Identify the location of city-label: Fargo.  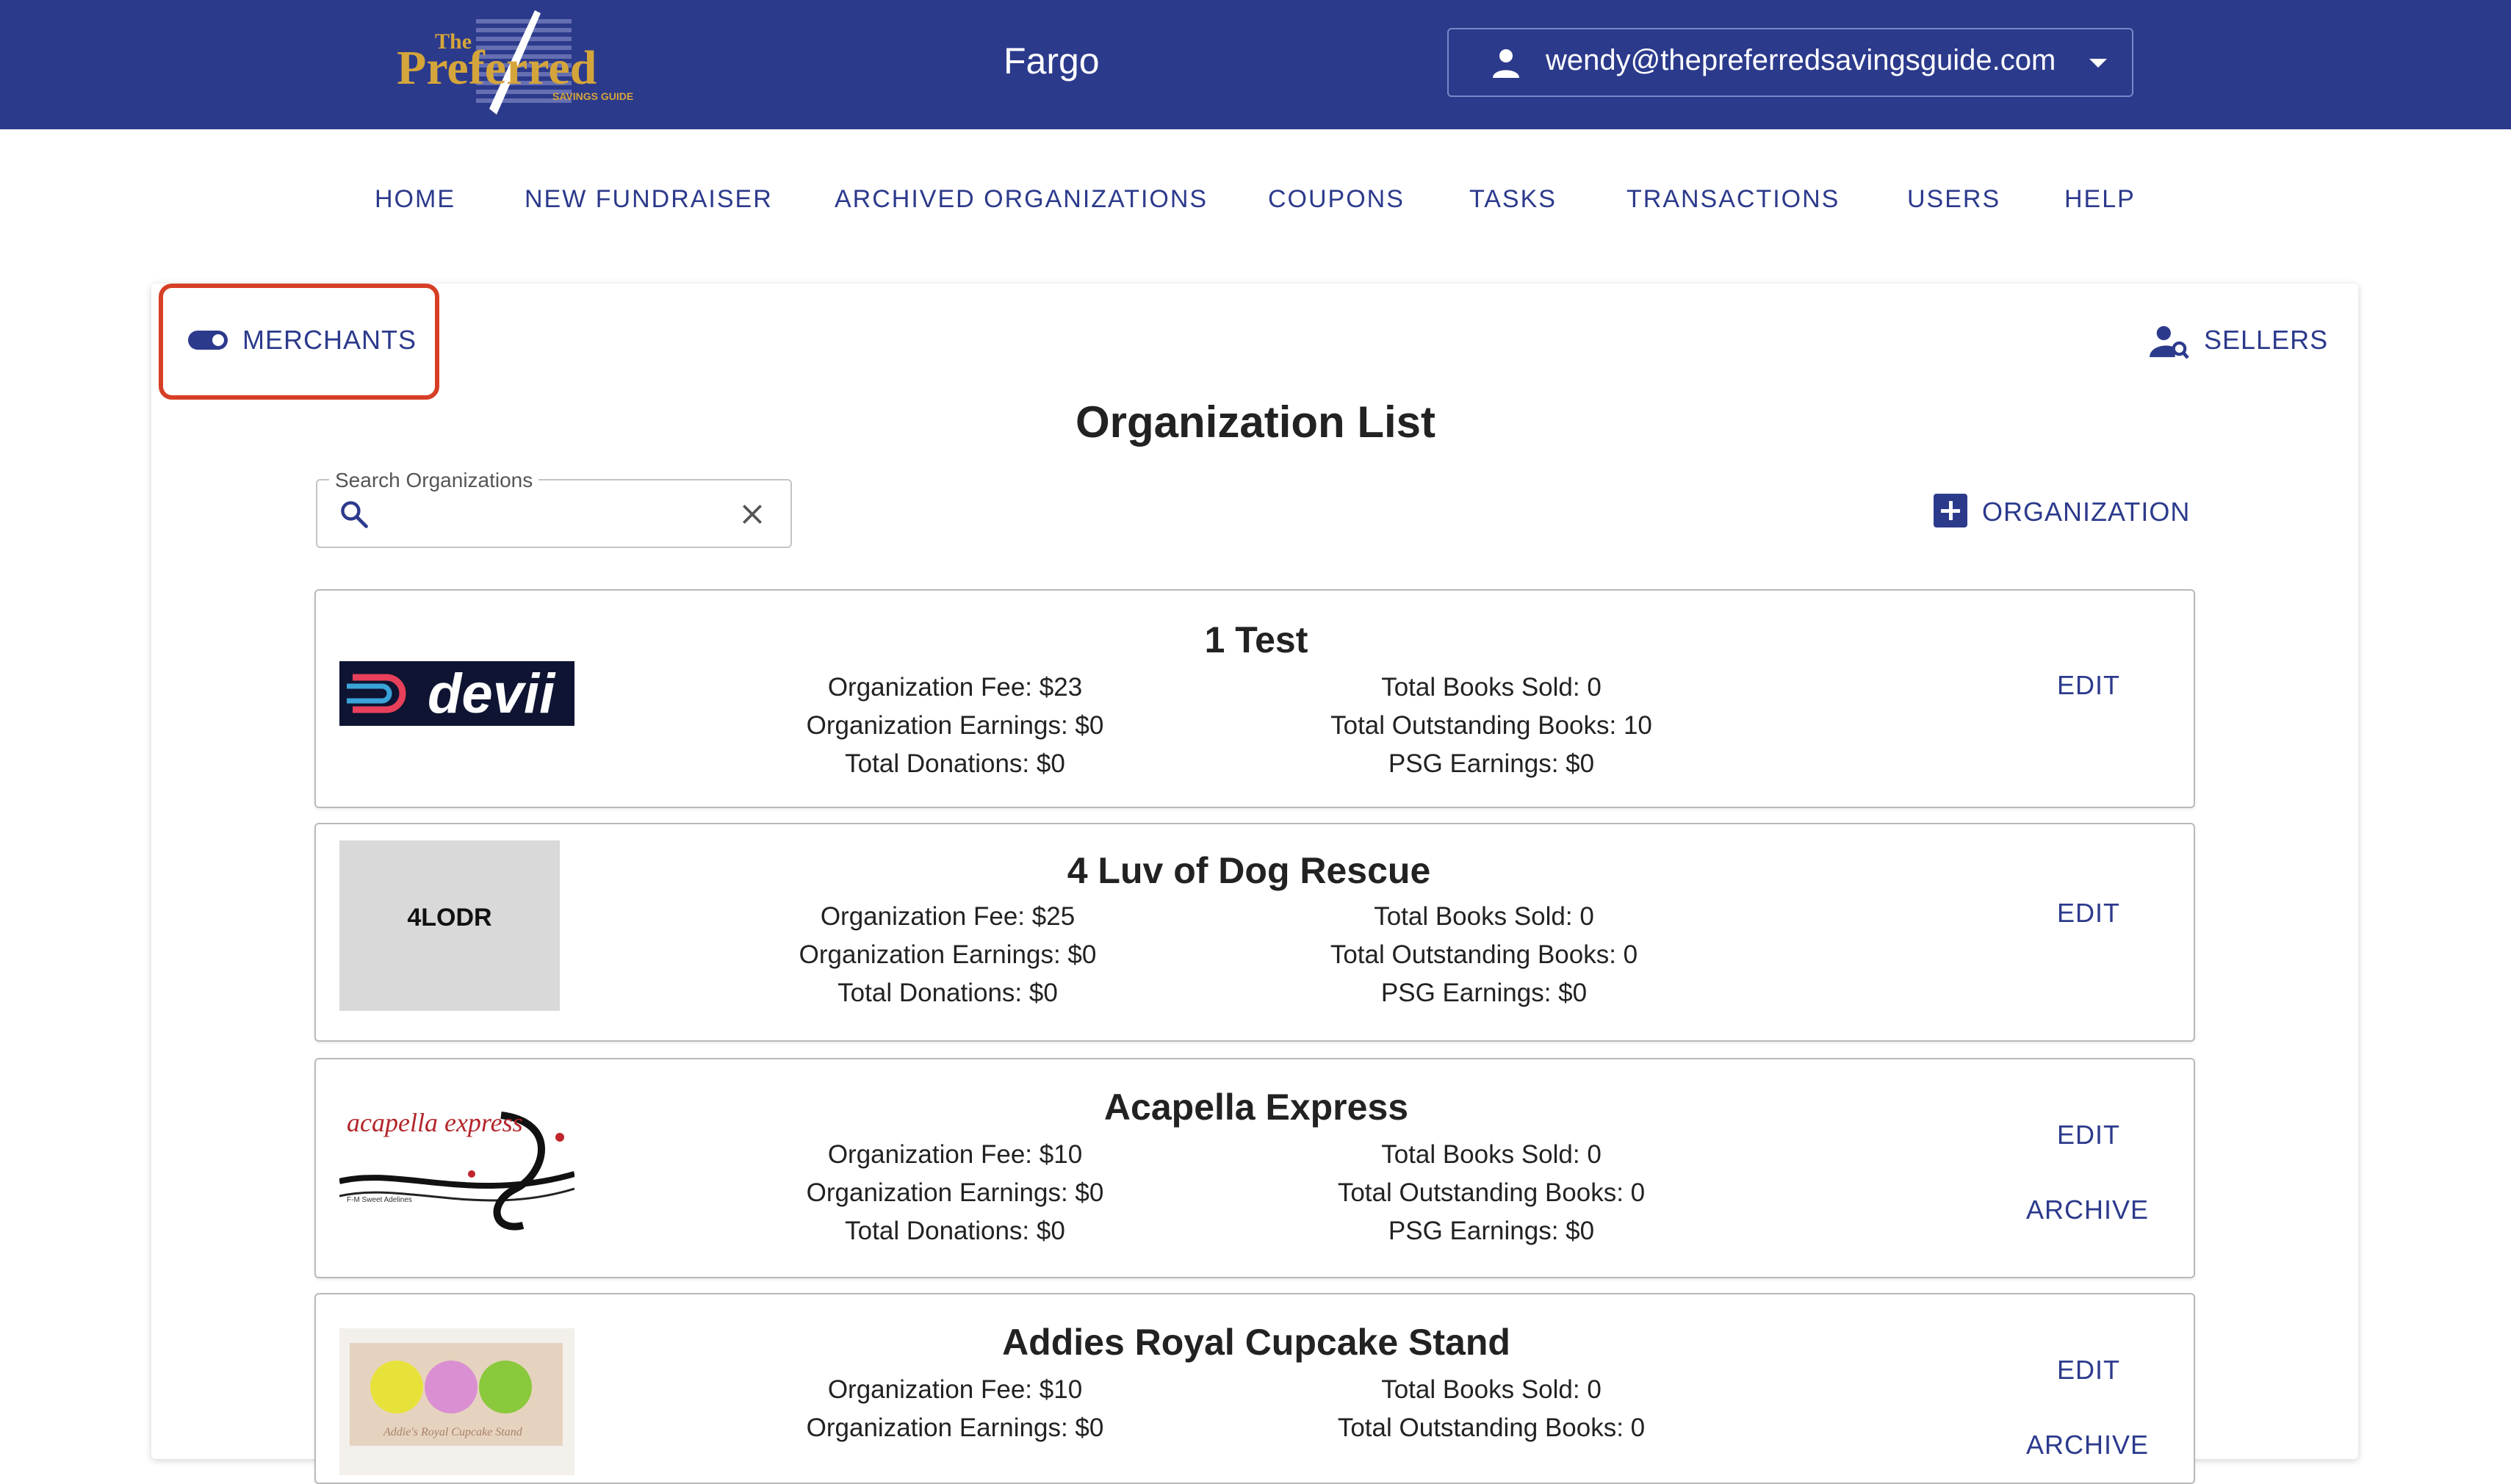
(1052, 61).